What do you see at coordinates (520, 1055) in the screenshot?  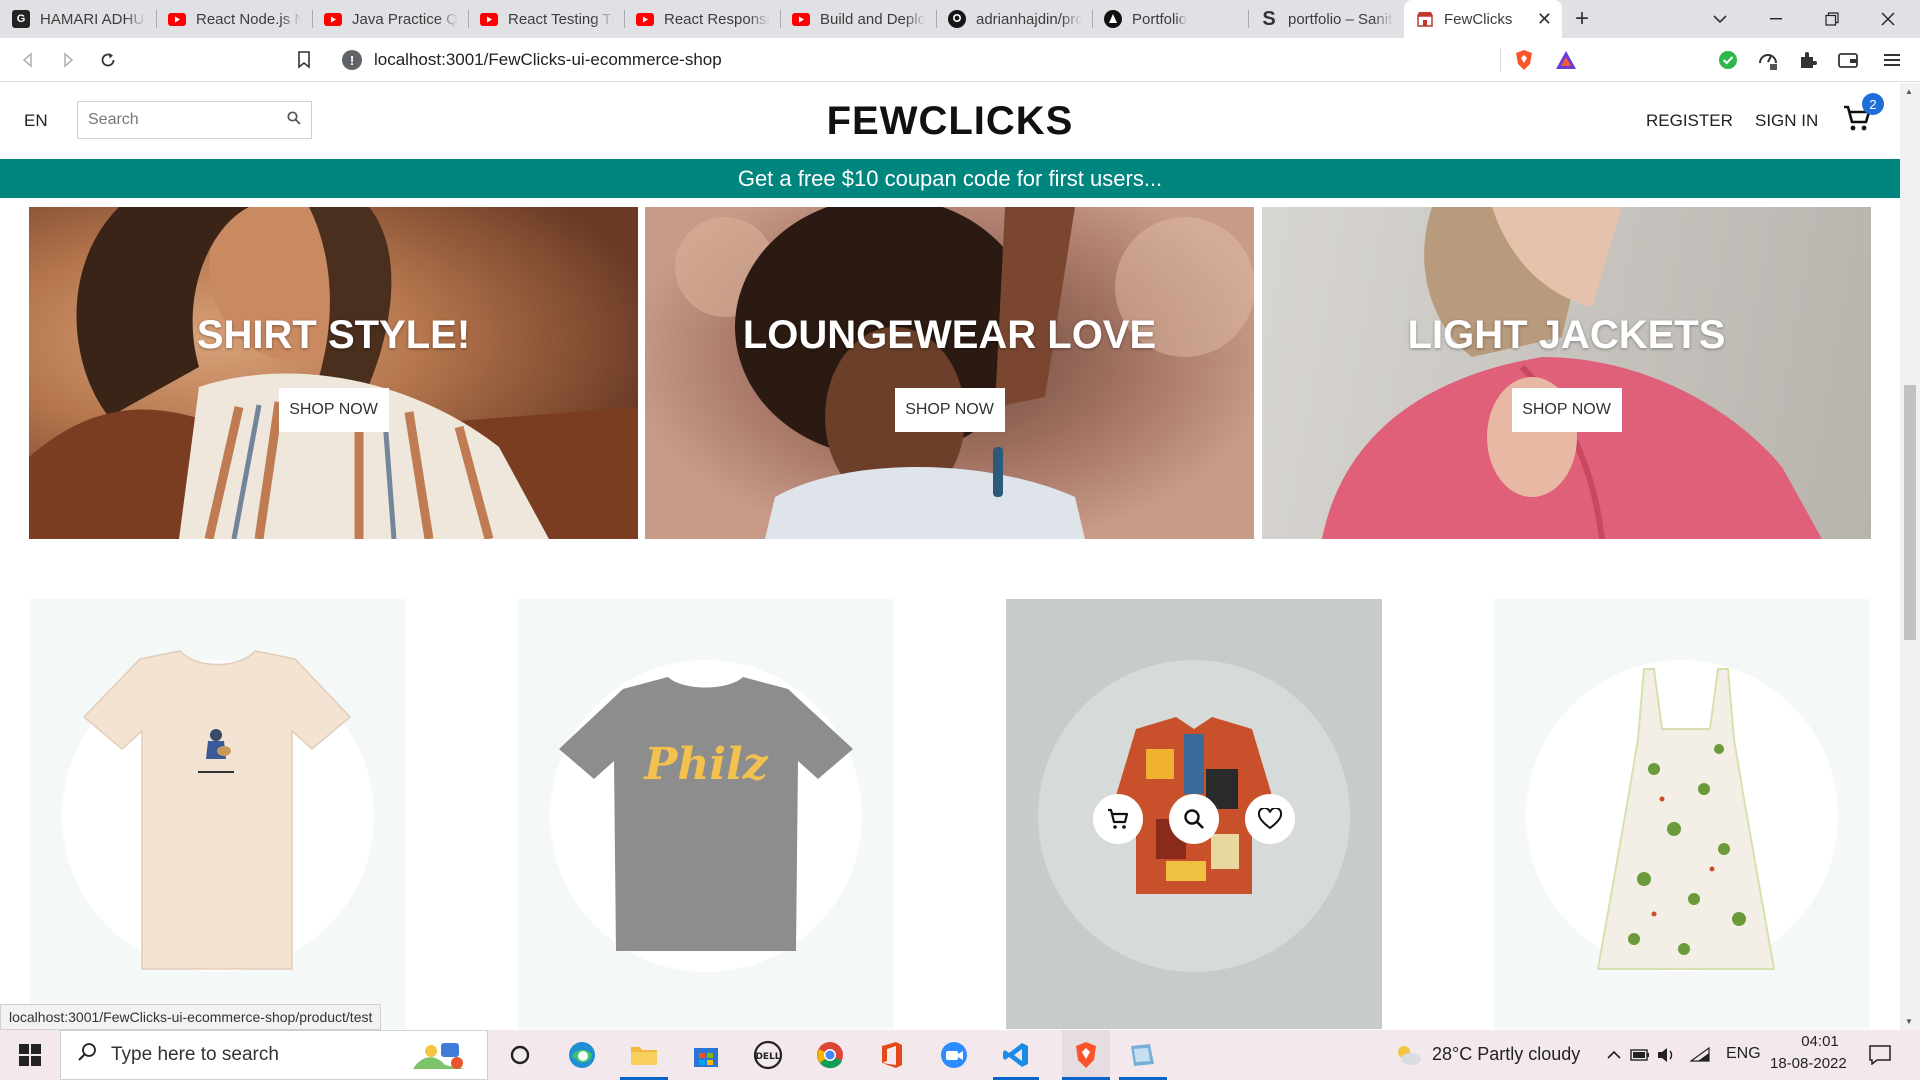 I see `cortana-icon` at bounding box center [520, 1055].